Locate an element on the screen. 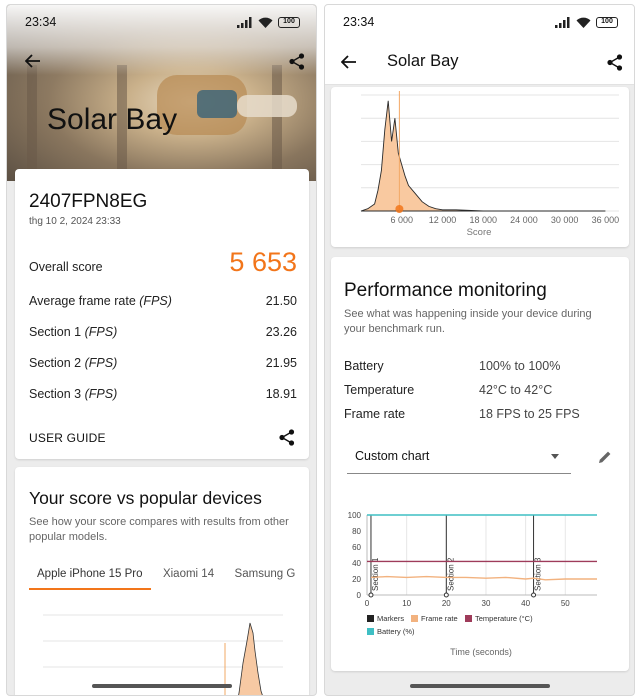  section-3-text: Section 3 is located at coordinates (55, 394).